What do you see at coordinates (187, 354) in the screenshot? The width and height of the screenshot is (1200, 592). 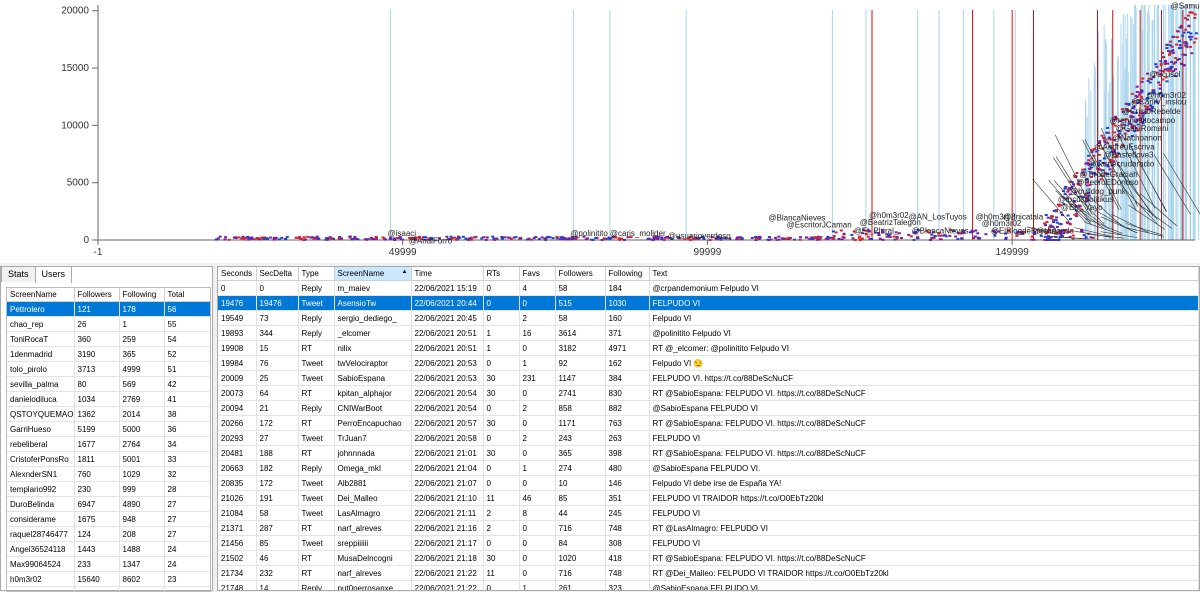 I see `user-cell: 52` at bounding box center [187, 354].